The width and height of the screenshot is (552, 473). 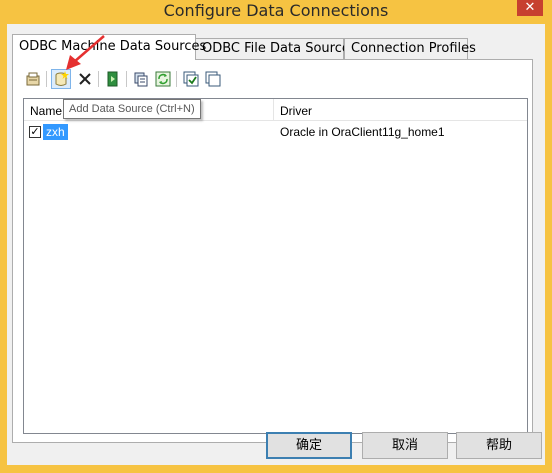 I want to click on window-title: Configure Data Connections, so click(x=276, y=10).